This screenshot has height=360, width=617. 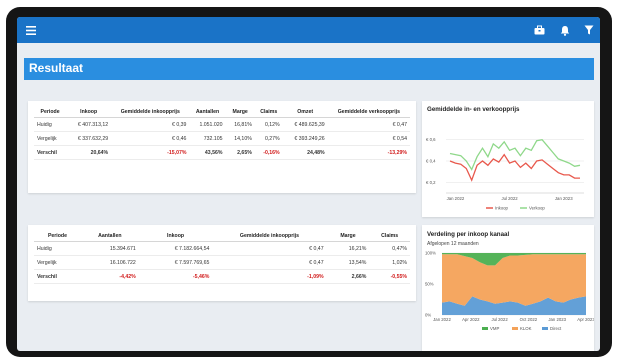 What do you see at coordinates (348, 276) in the screenshot?
I see `table-cell: 2,66%` at bounding box center [348, 276].